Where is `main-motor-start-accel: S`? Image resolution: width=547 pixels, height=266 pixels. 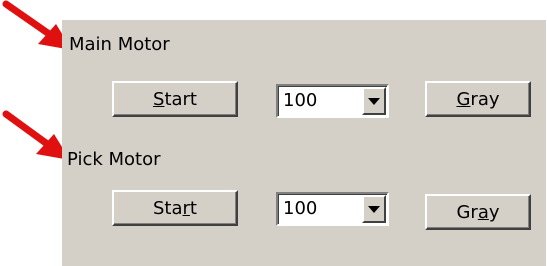 main-motor-start-accel: S is located at coordinates (159, 99).